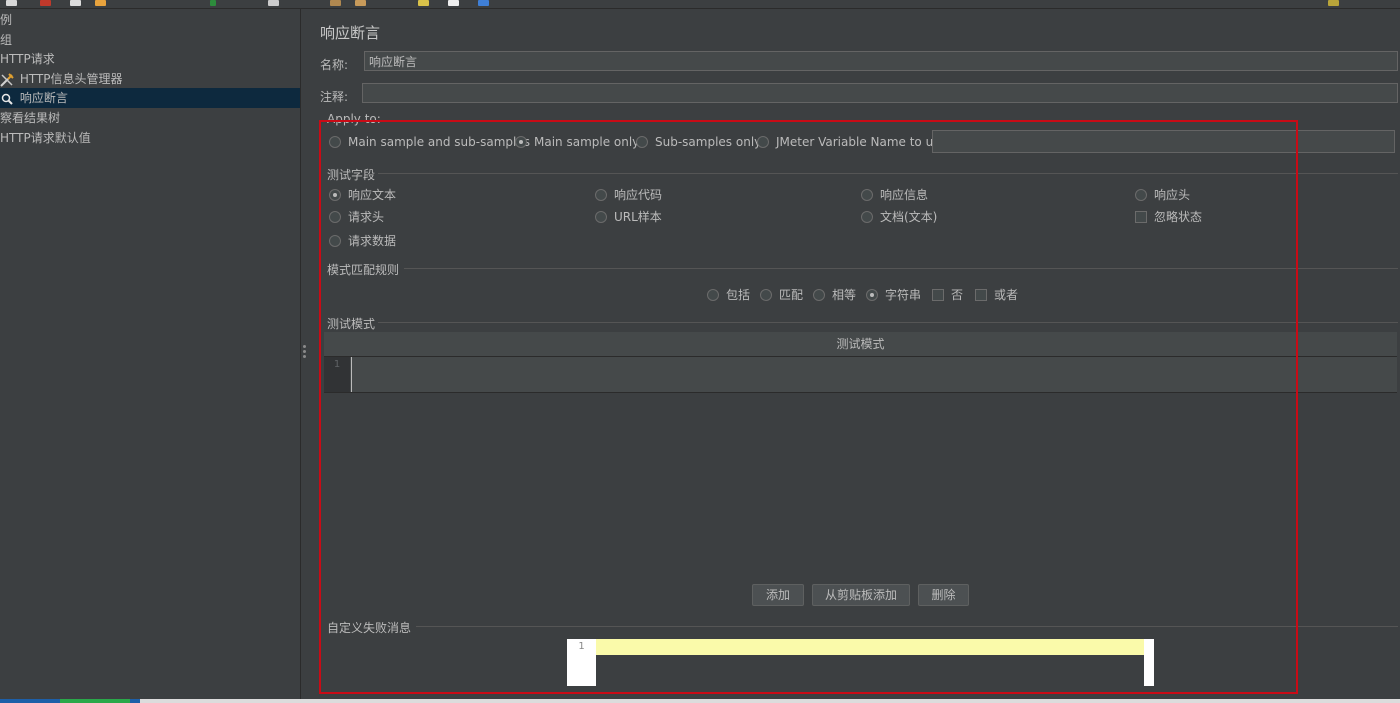 This screenshot has width=1400, height=703. I want to click on clipboard-icon, so click(100, 3).